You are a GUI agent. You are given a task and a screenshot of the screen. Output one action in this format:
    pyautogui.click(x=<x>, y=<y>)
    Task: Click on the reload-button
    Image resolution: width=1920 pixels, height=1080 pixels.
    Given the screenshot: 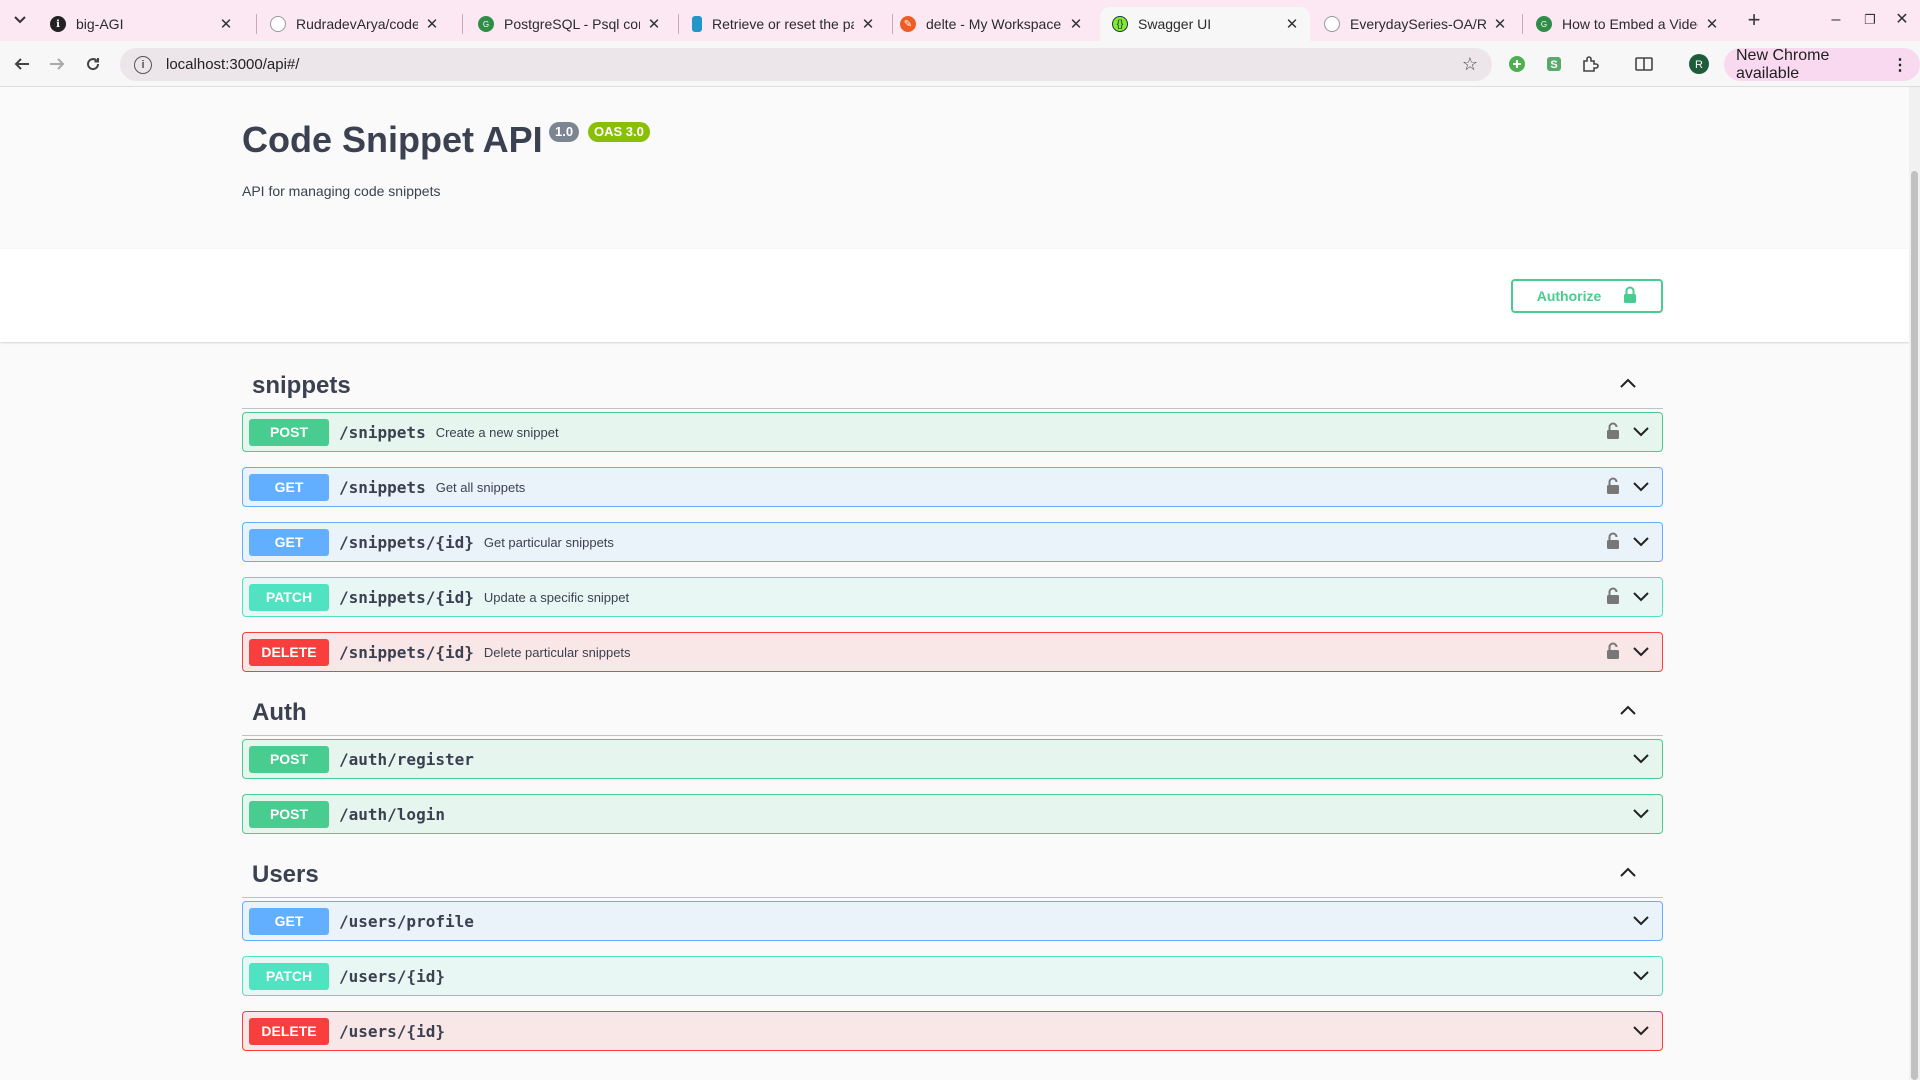 What is the action you would take?
    pyautogui.click(x=93, y=64)
    